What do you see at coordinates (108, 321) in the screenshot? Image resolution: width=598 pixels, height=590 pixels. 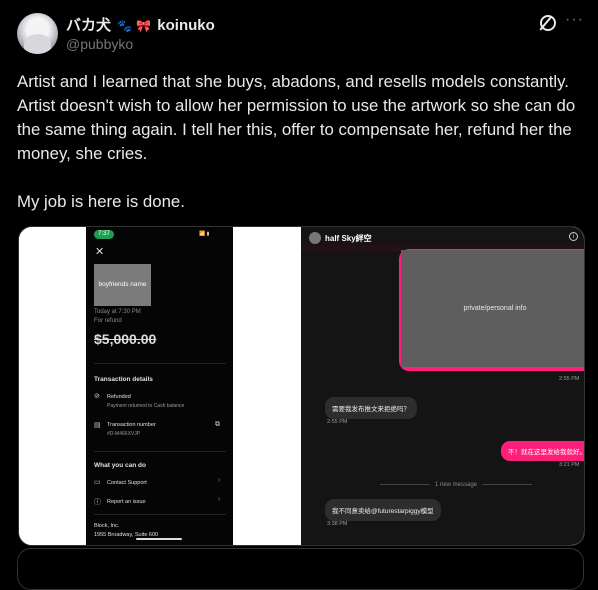 I see `payment-note: For refund` at bounding box center [108, 321].